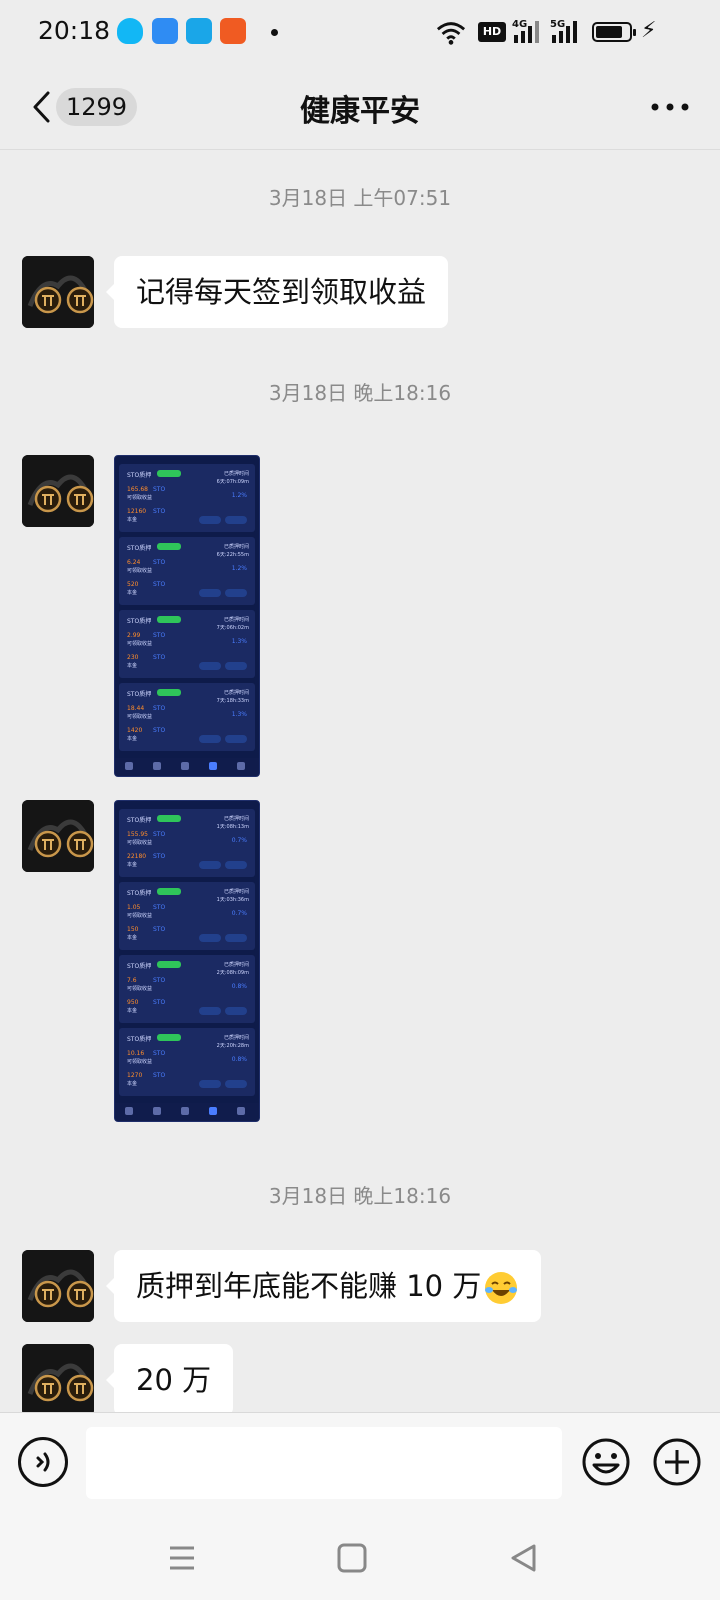 The height and width of the screenshot is (1600, 720). I want to click on more-icon, so click(670, 107).